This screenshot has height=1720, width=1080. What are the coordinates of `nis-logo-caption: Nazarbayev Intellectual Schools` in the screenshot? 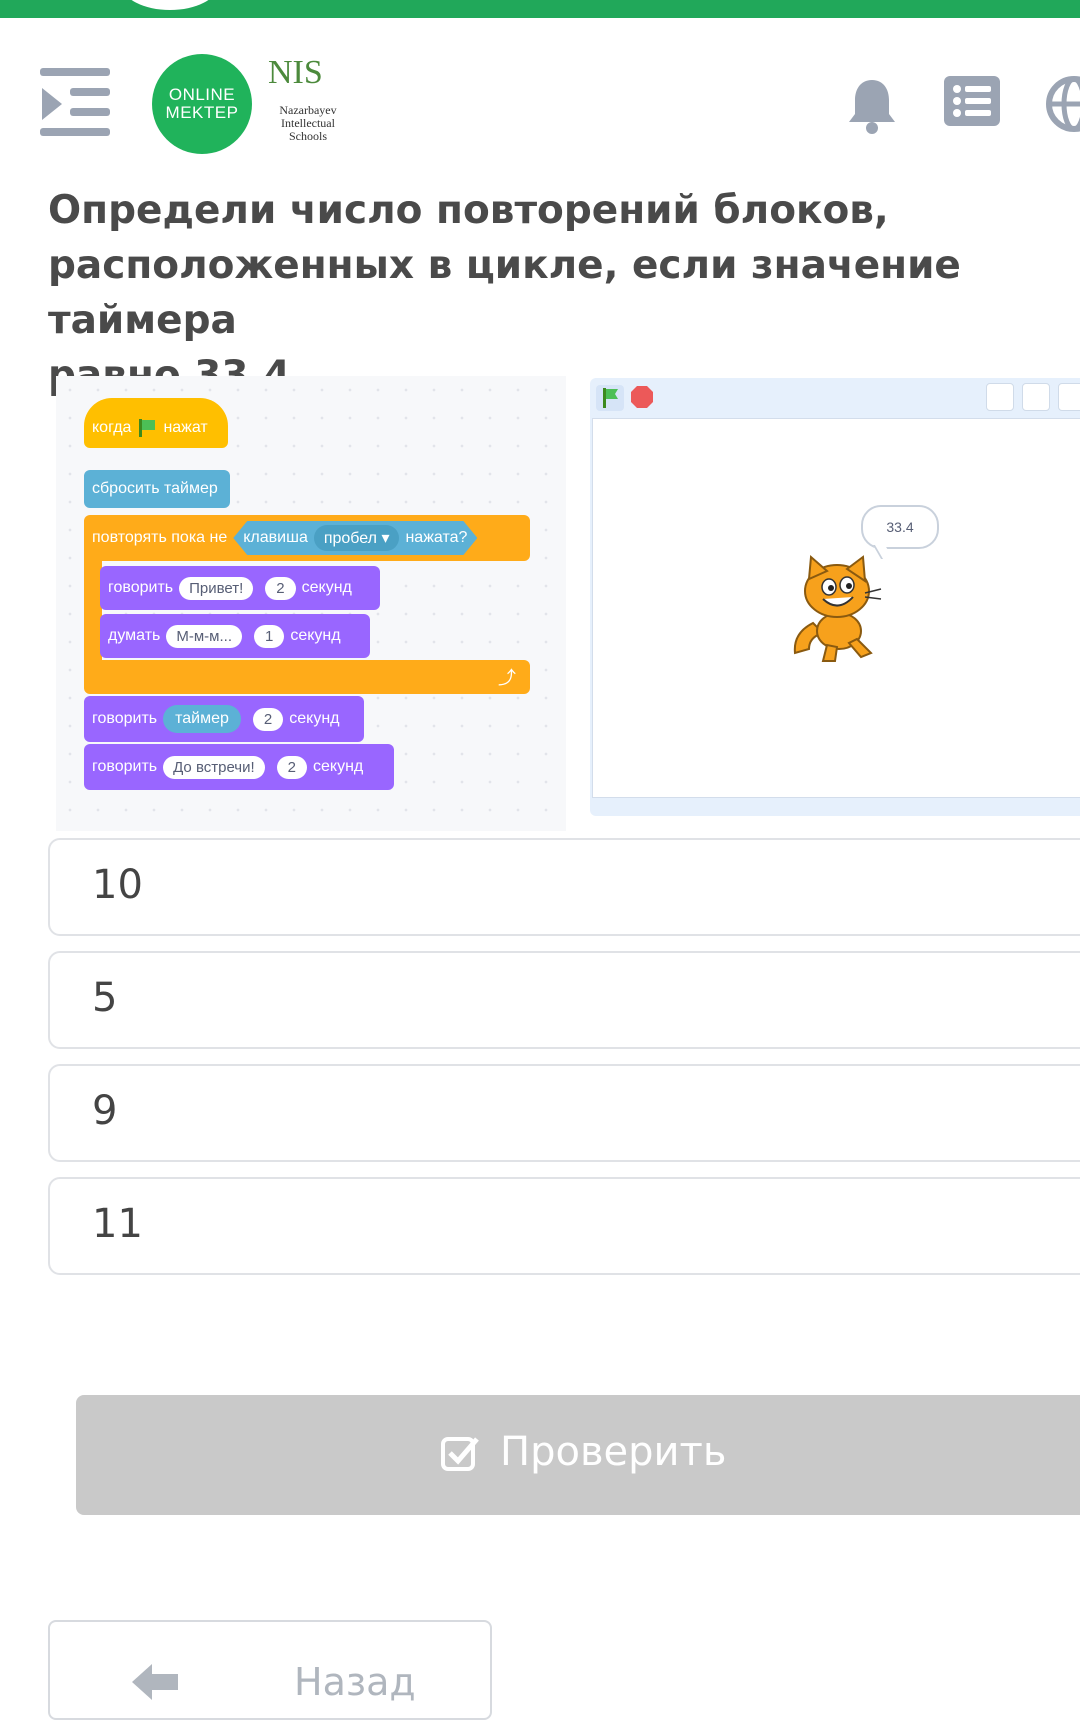 It's located at (308, 123).